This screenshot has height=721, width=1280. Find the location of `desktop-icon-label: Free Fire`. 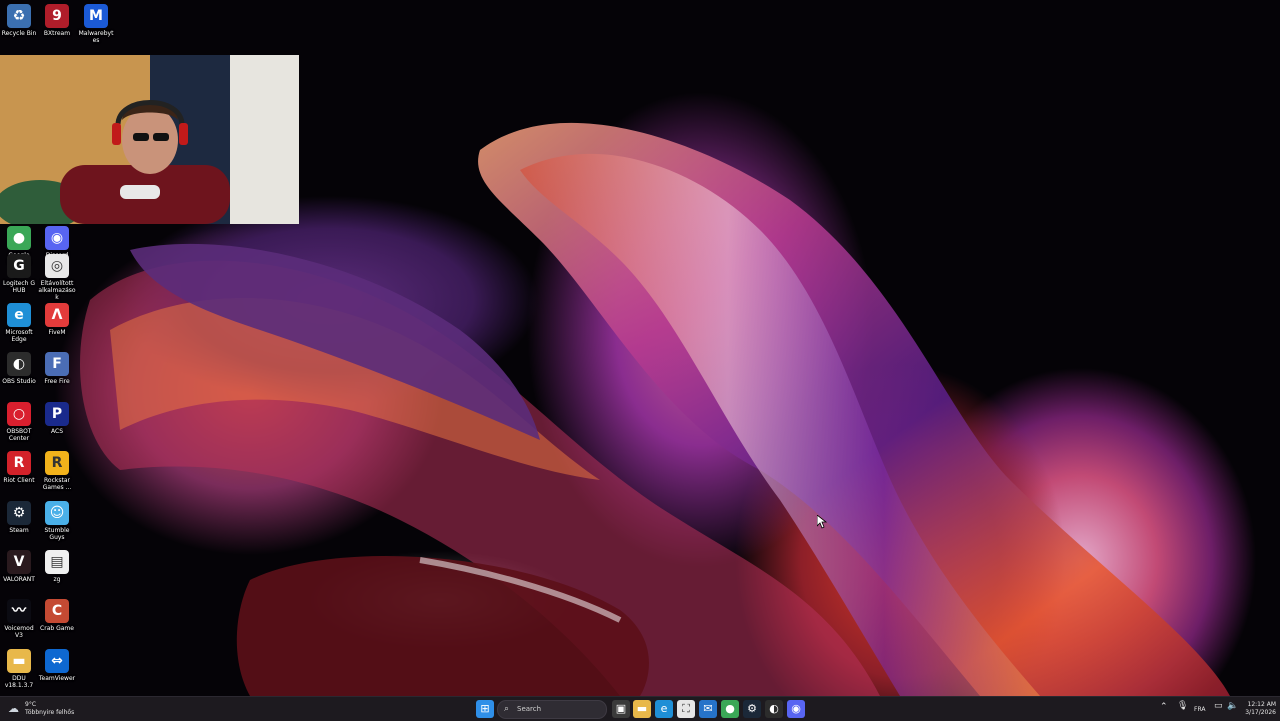

desktop-icon-label: Free Fire is located at coordinates (57, 381).